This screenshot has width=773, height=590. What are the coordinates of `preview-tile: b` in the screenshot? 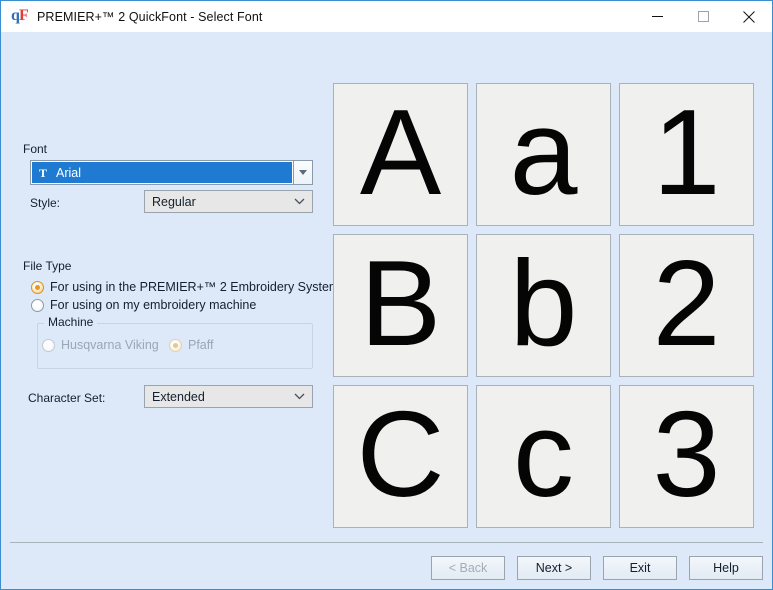 It's located at (543, 305).